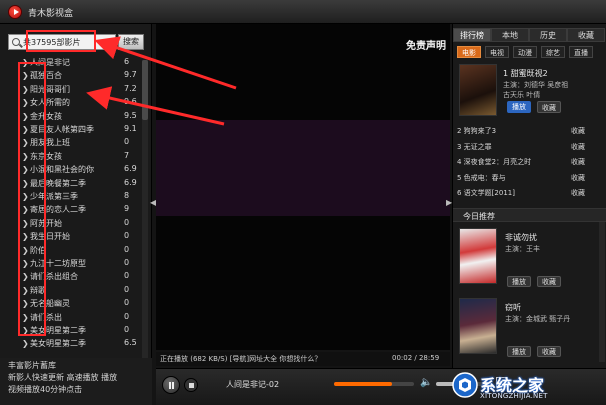  I want to click on list-item-score: 6, so click(127, 61).